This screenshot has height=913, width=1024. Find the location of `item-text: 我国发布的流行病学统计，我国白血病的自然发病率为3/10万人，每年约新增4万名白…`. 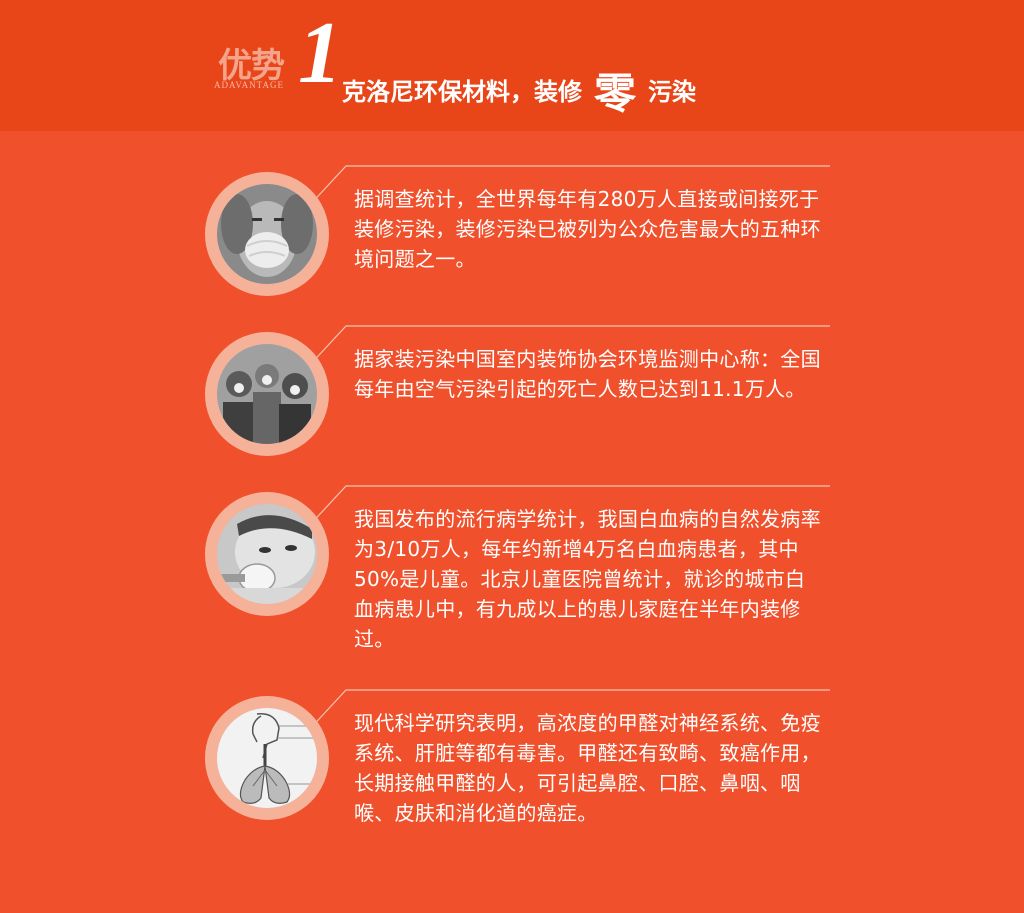

item-text: 我国发布的流行病学统计，我国白血病的自然发病率为3/10万人，每年约新增4万名白… is located at coordinates (587, 579).